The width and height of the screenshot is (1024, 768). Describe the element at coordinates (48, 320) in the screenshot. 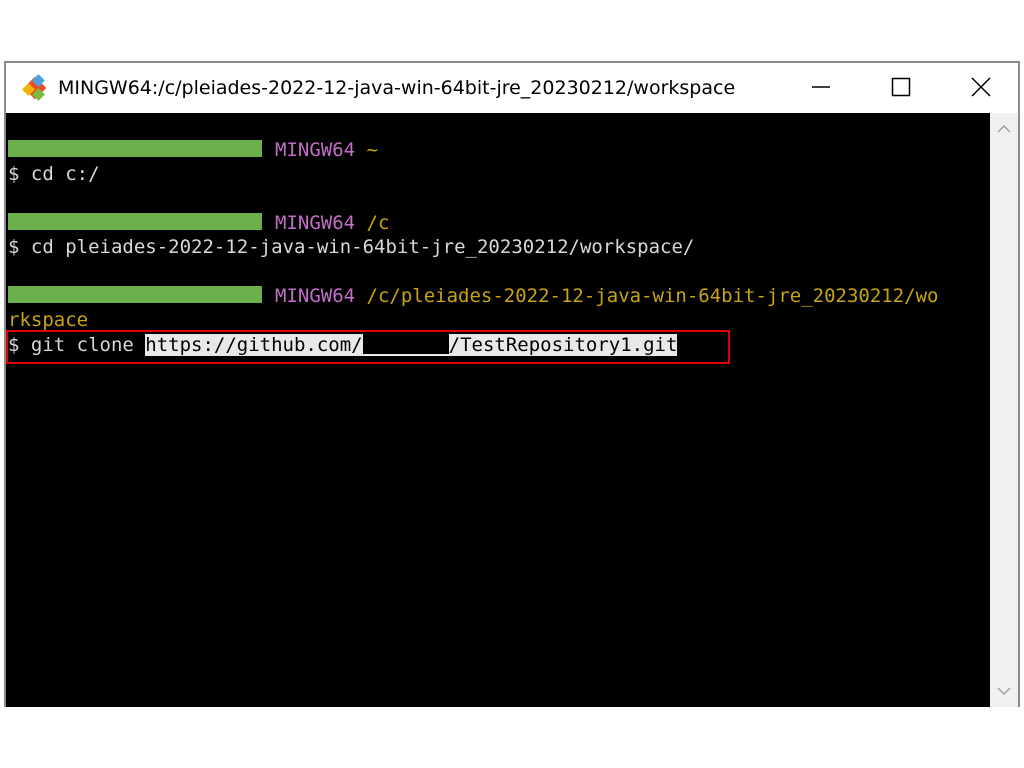

I see `prompt-path-wrap: rkspace` at that location.